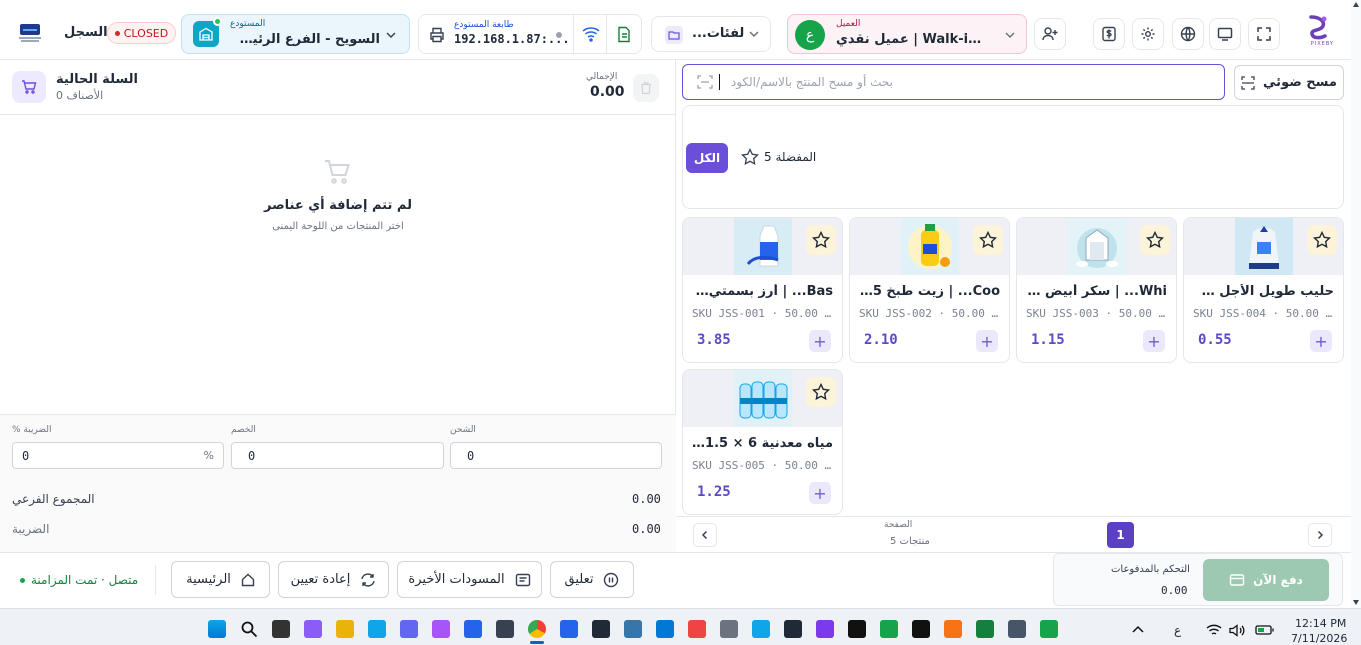  I want to click on percent-suffix: %, so click(208, 455).